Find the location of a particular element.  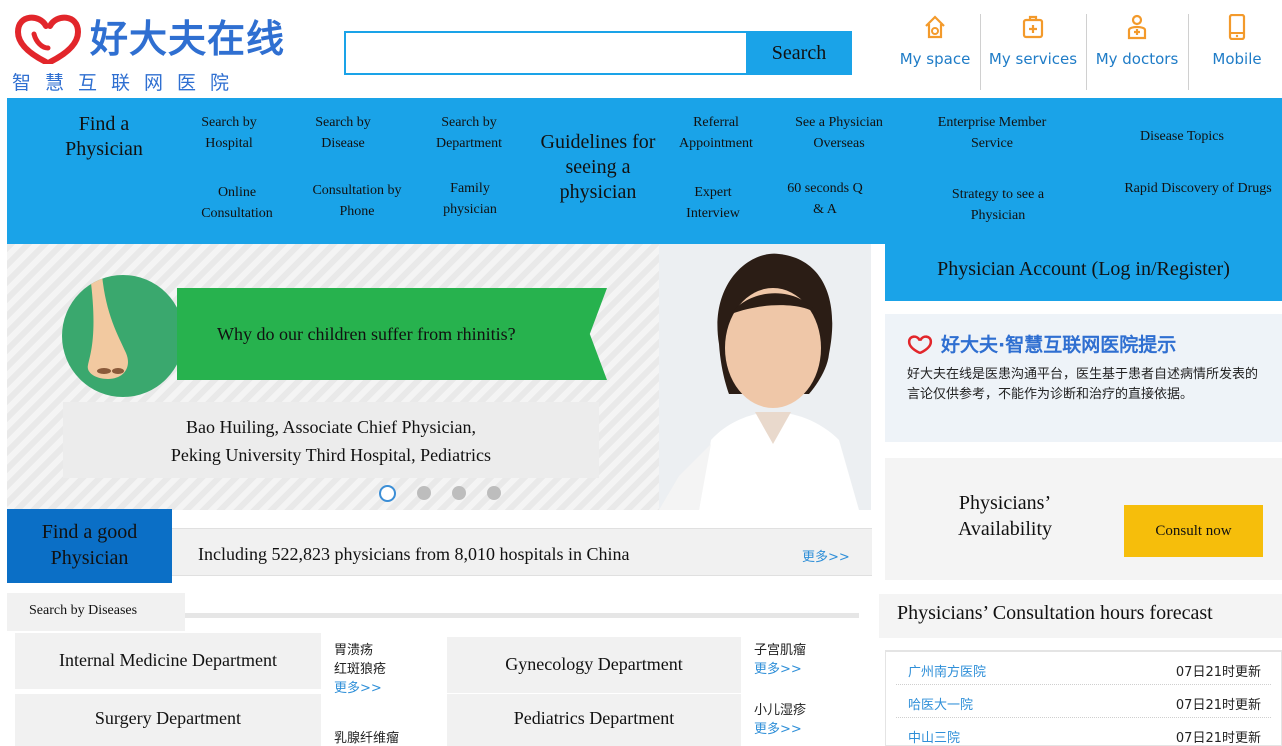

nav-consultation-by-phone: Consultation by Phone is located at coordinates (357, 201).